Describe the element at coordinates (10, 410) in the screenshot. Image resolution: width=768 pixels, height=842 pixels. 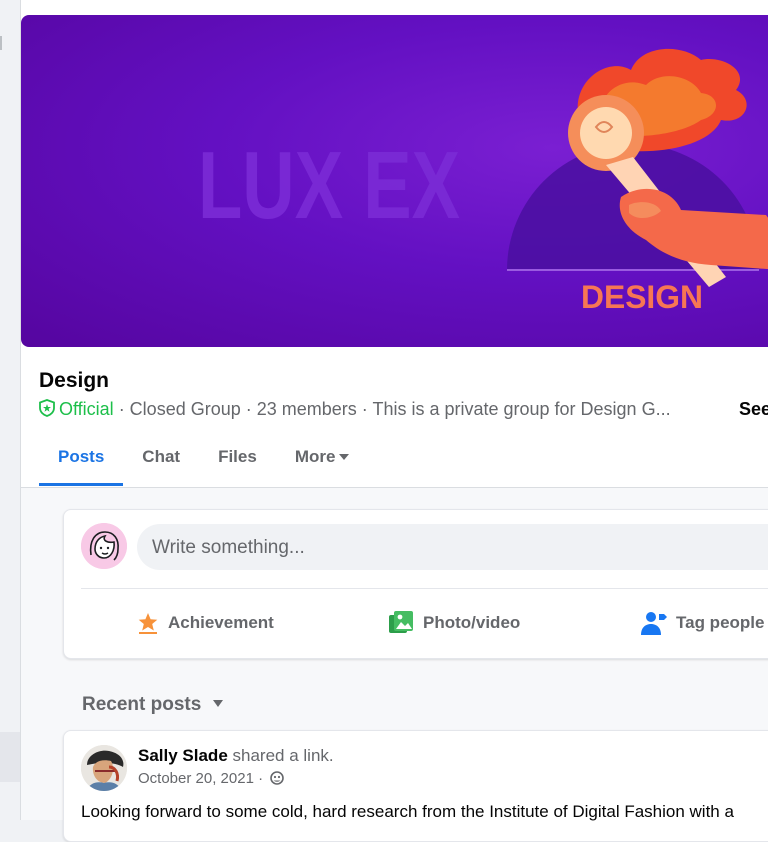
I see `left-sidebar` at that location.